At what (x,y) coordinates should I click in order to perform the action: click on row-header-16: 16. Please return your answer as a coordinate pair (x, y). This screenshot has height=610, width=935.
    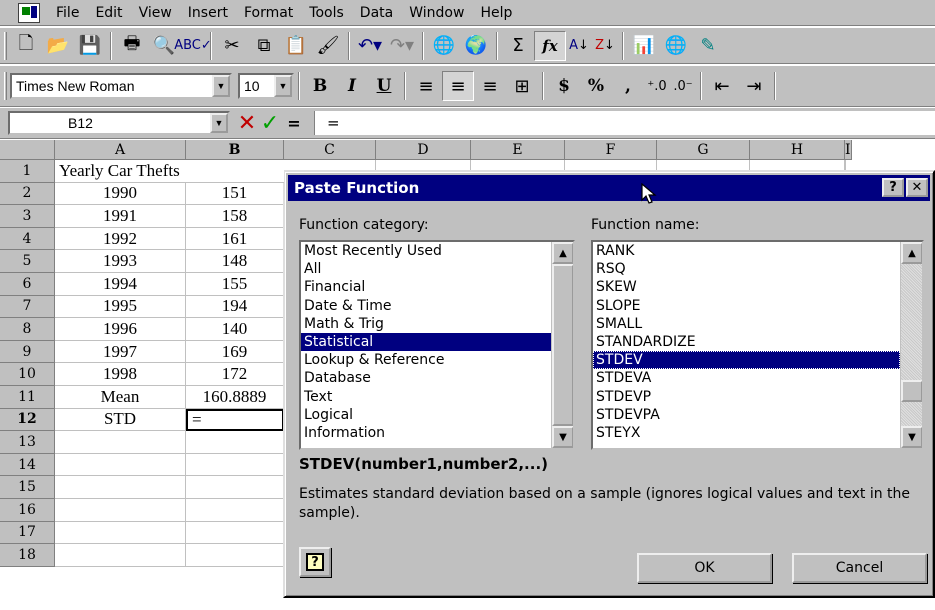
    Looking at the image, I should click on (27, 510).